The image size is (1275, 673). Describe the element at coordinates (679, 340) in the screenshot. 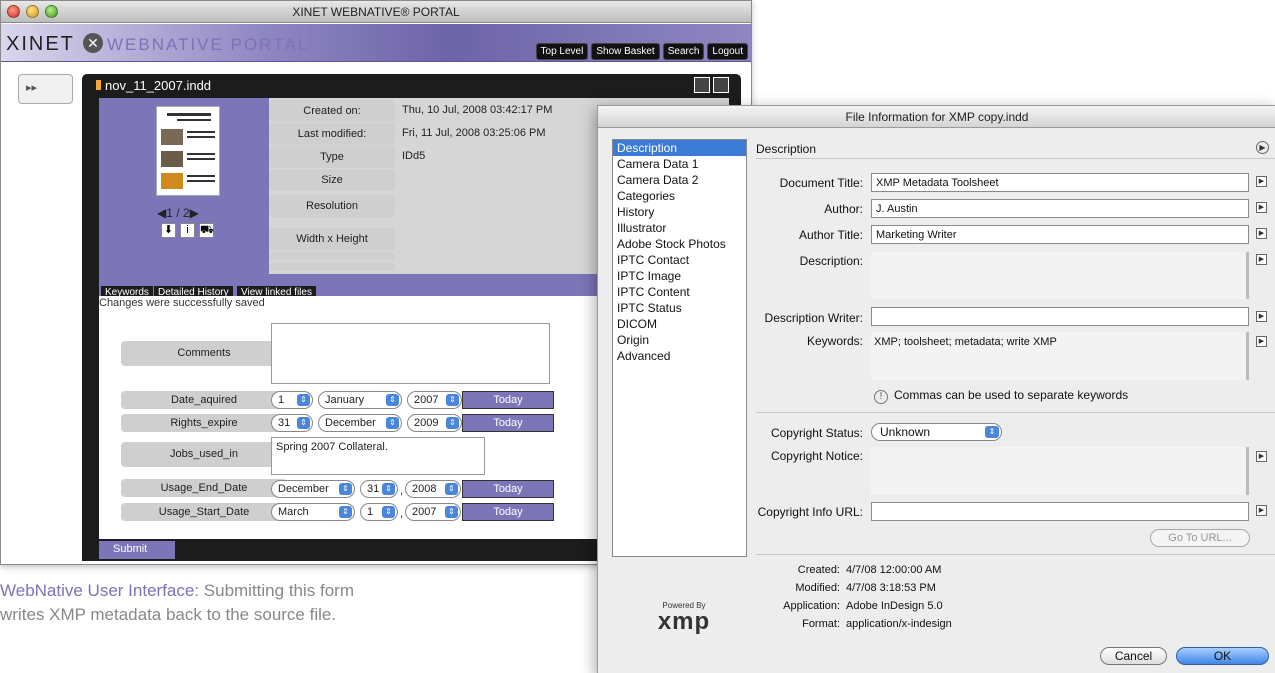

I see `category-item-origin: Origin` at that location.